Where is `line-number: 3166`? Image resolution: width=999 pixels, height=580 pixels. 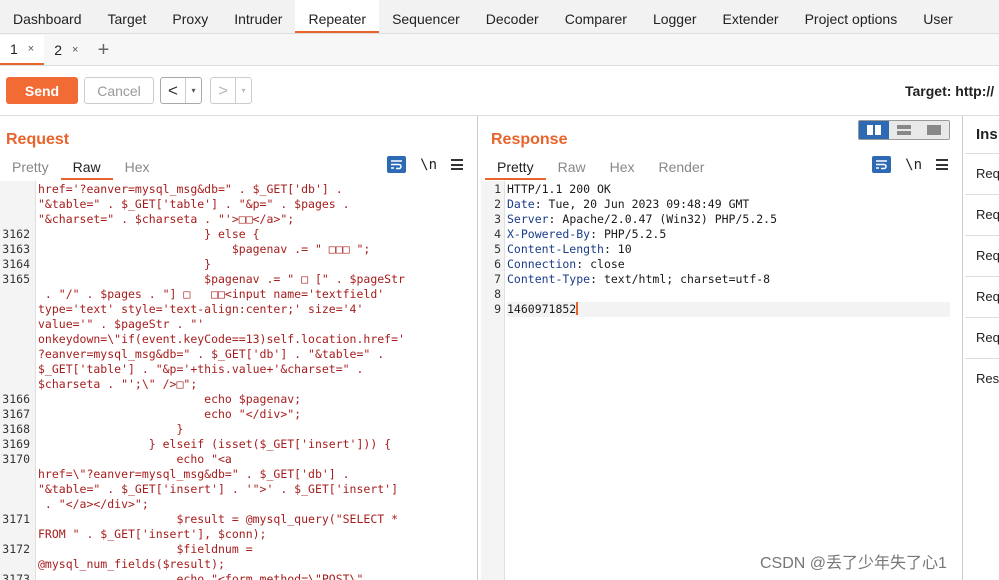
line-number: 3166 is located at coordinates (16, 399).